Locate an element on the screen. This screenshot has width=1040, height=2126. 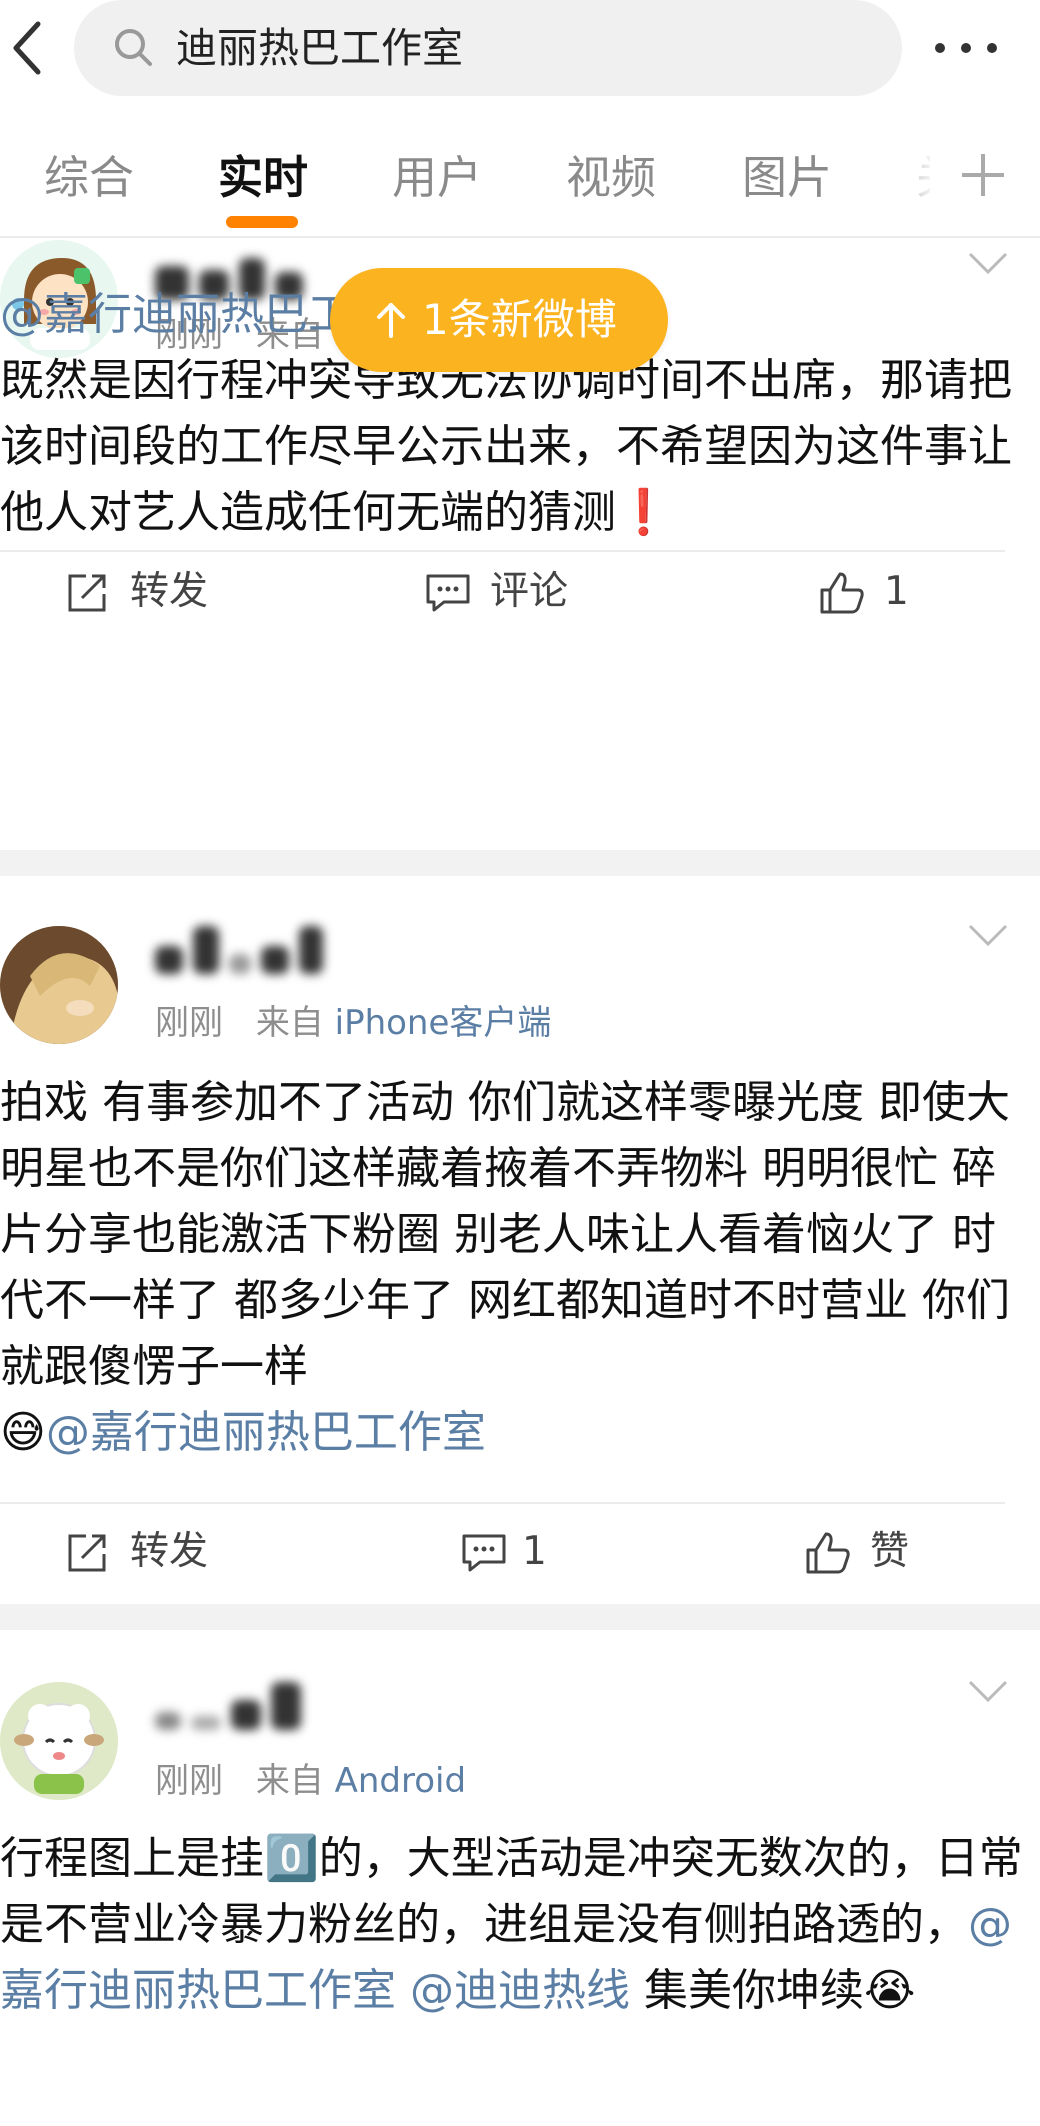
comment-button: 1 is located at coordinates (510, 1552).